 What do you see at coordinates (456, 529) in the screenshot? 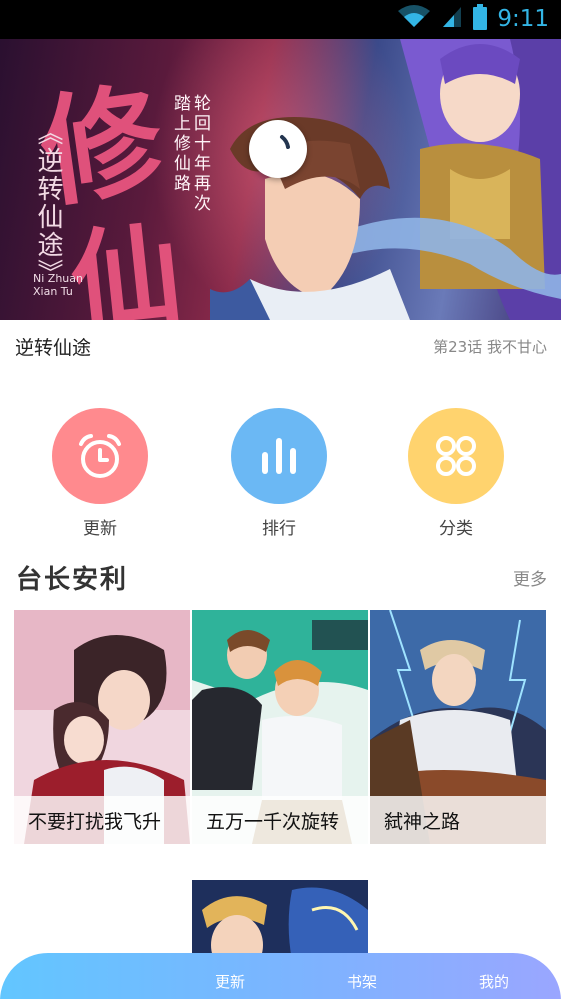
I see `quick-nav-label-category: 分类` at bounding box center [456, 529].